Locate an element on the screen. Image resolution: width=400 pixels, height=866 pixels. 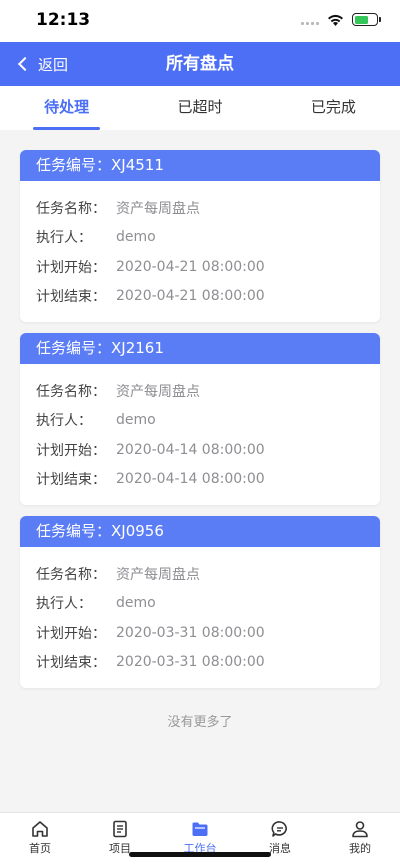
status-tabs: 待处理 已超时 已完成 is located at coordinates (200, 108).